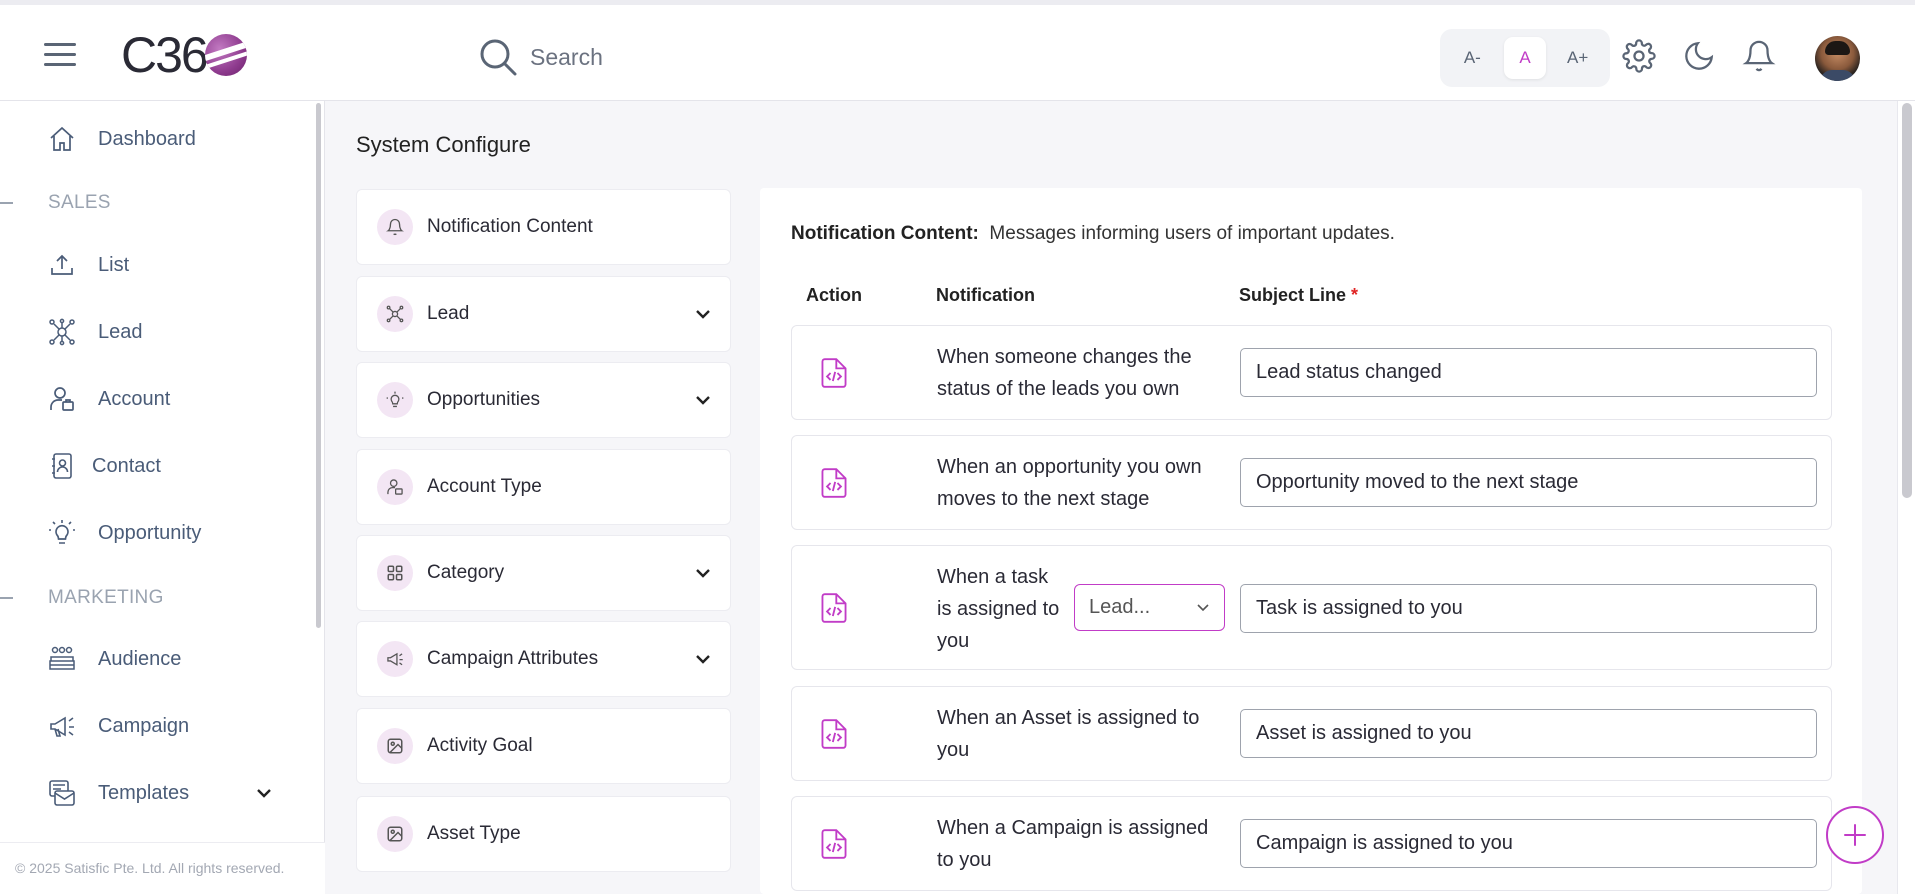 The image size is (1915, 894). What do you see at coordinates (484, 399) in the screenshot?
I see `menu-label: Opportunities` at bounding box center [484, 399].